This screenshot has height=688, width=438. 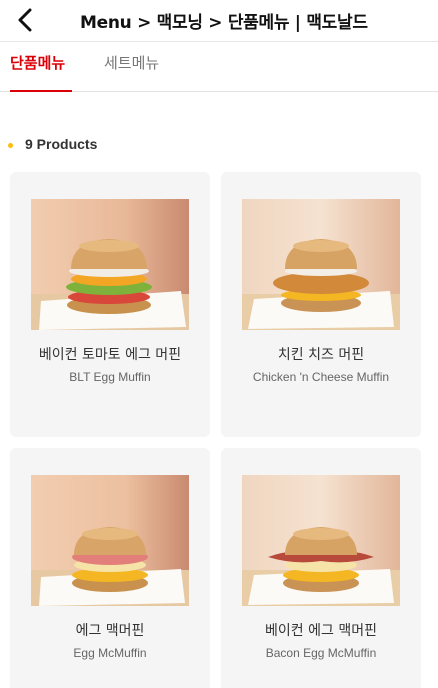 I want to click on tab-single-menu: 단품메뉴, so click(x=41, y=72).